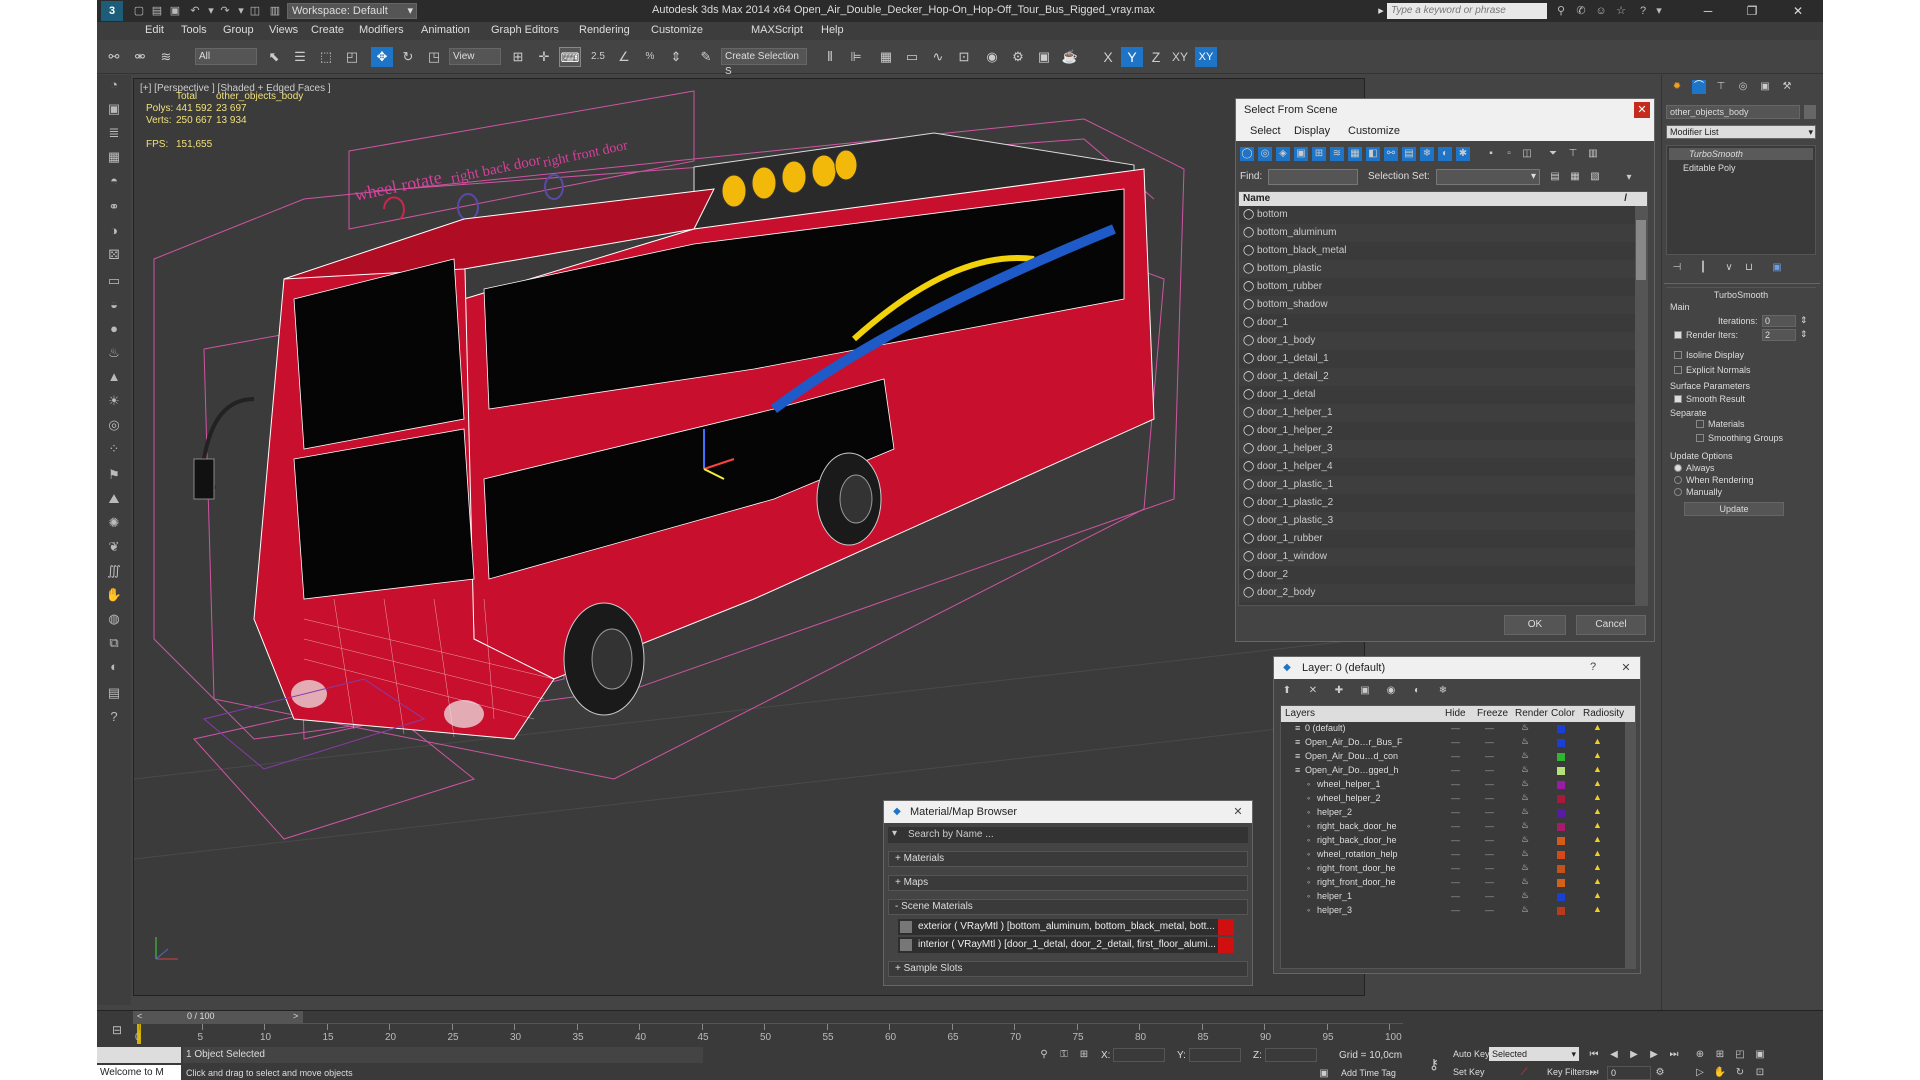 Image resolution: width=1920 pixels, height=1080 pixels. Describe the element at coordinates (1804, 334) in the screenshot. I see `render-iters-spinner-icon: ⇕` at that location.